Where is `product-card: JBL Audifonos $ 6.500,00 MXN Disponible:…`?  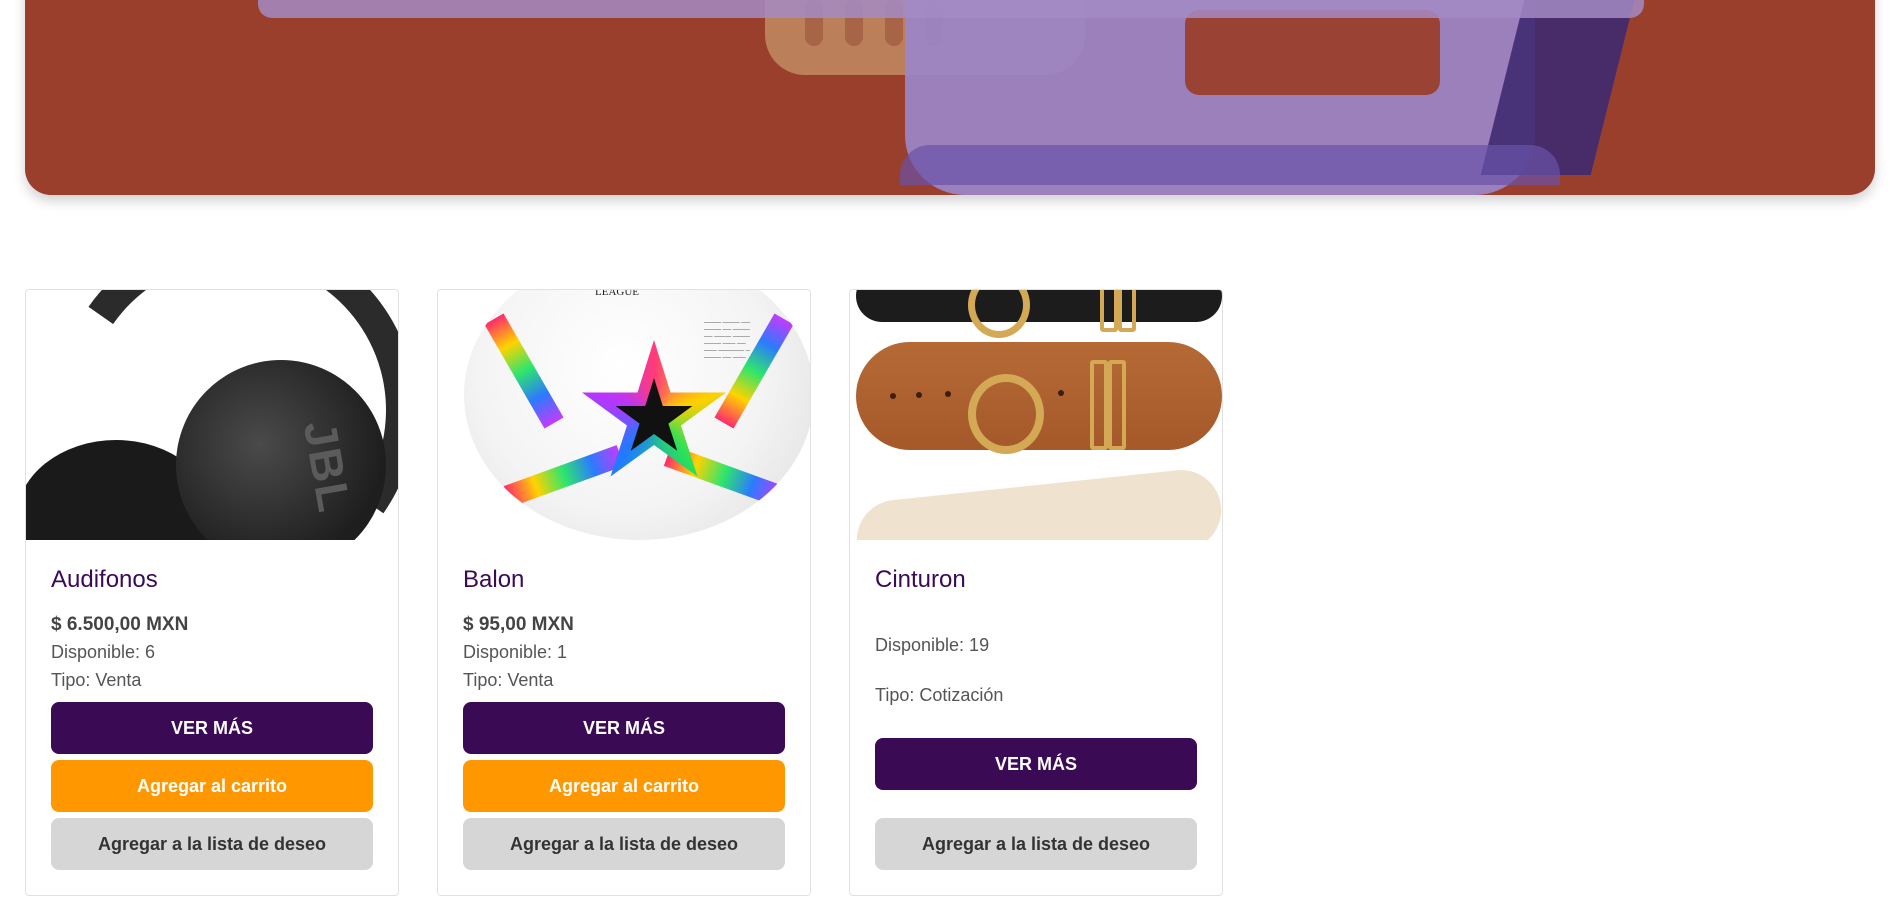
product-card: JBL Audifonos $ 6.500,00 MXN Disponible:… is located at coordinates (212, 592).